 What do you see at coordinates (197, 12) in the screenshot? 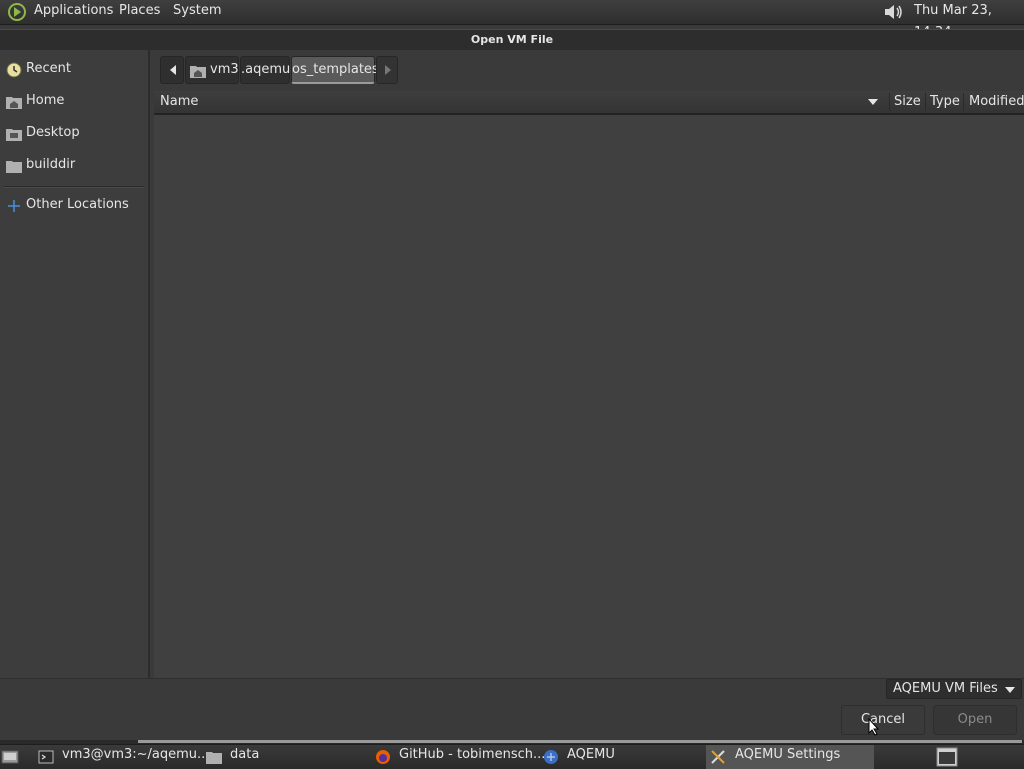
I see `system-menu: System` at bounding box center [197, 12].